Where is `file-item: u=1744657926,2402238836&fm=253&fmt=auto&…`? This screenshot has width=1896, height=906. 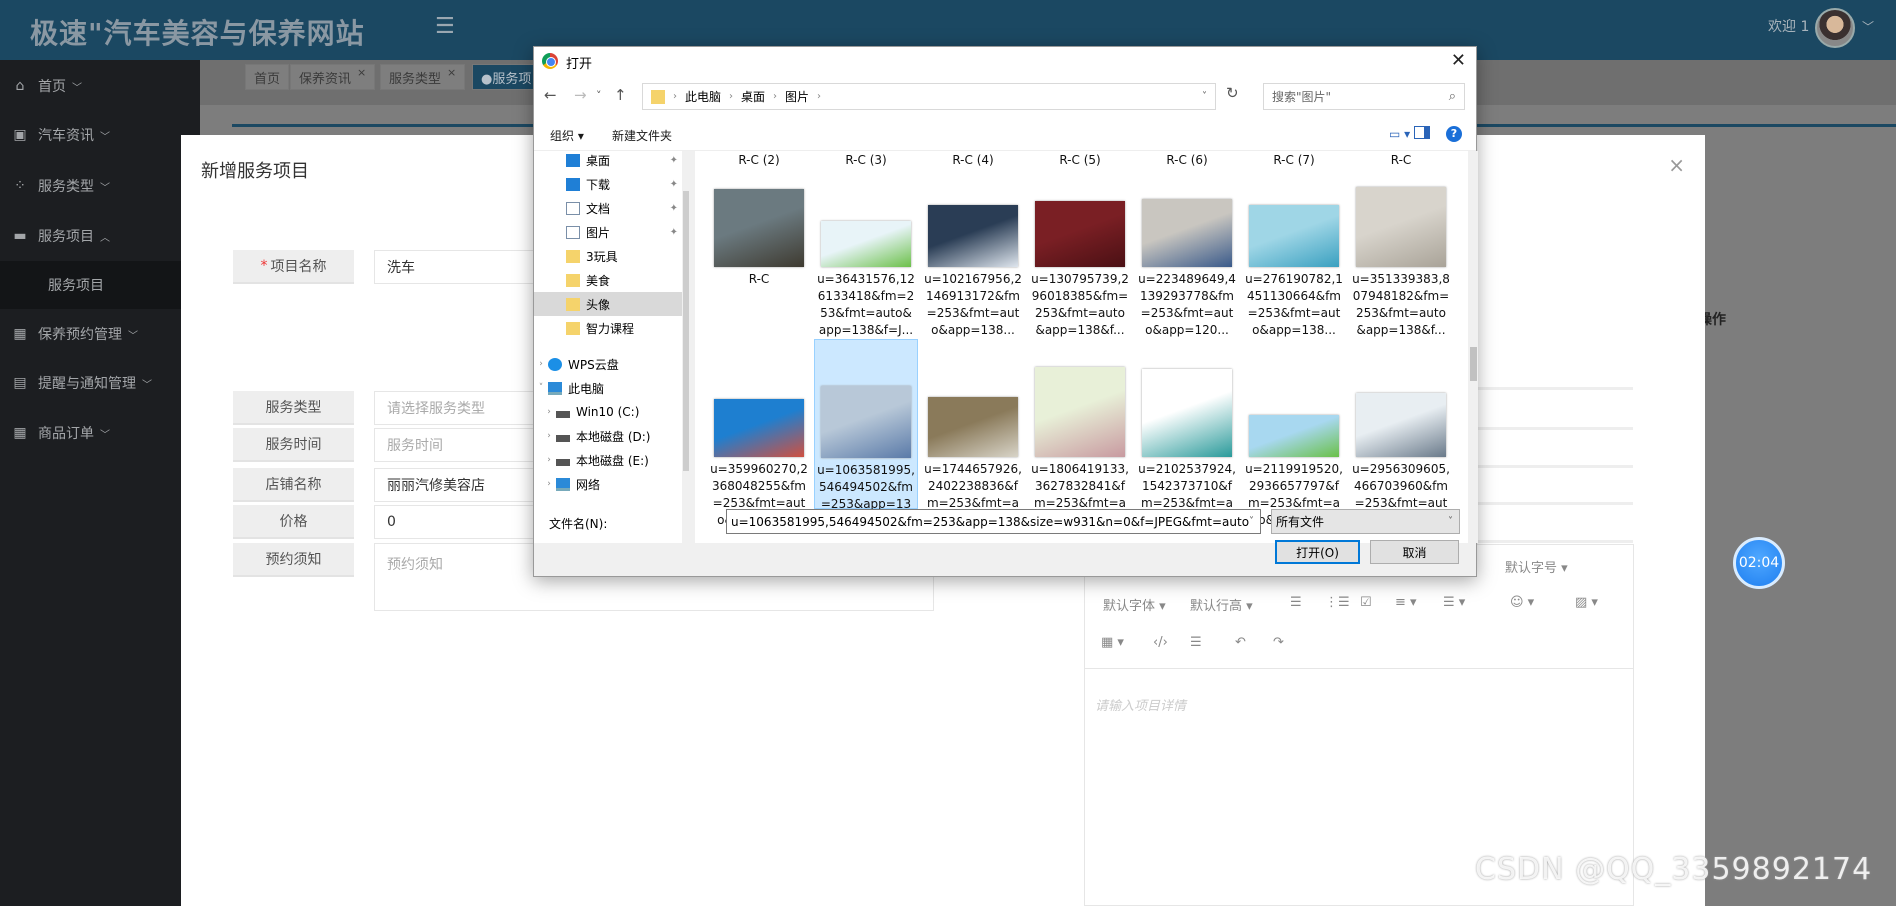
file-item: u=1744657926,2402238836&fm=253&fmt=auto&… is located at coordinates (973, 434).